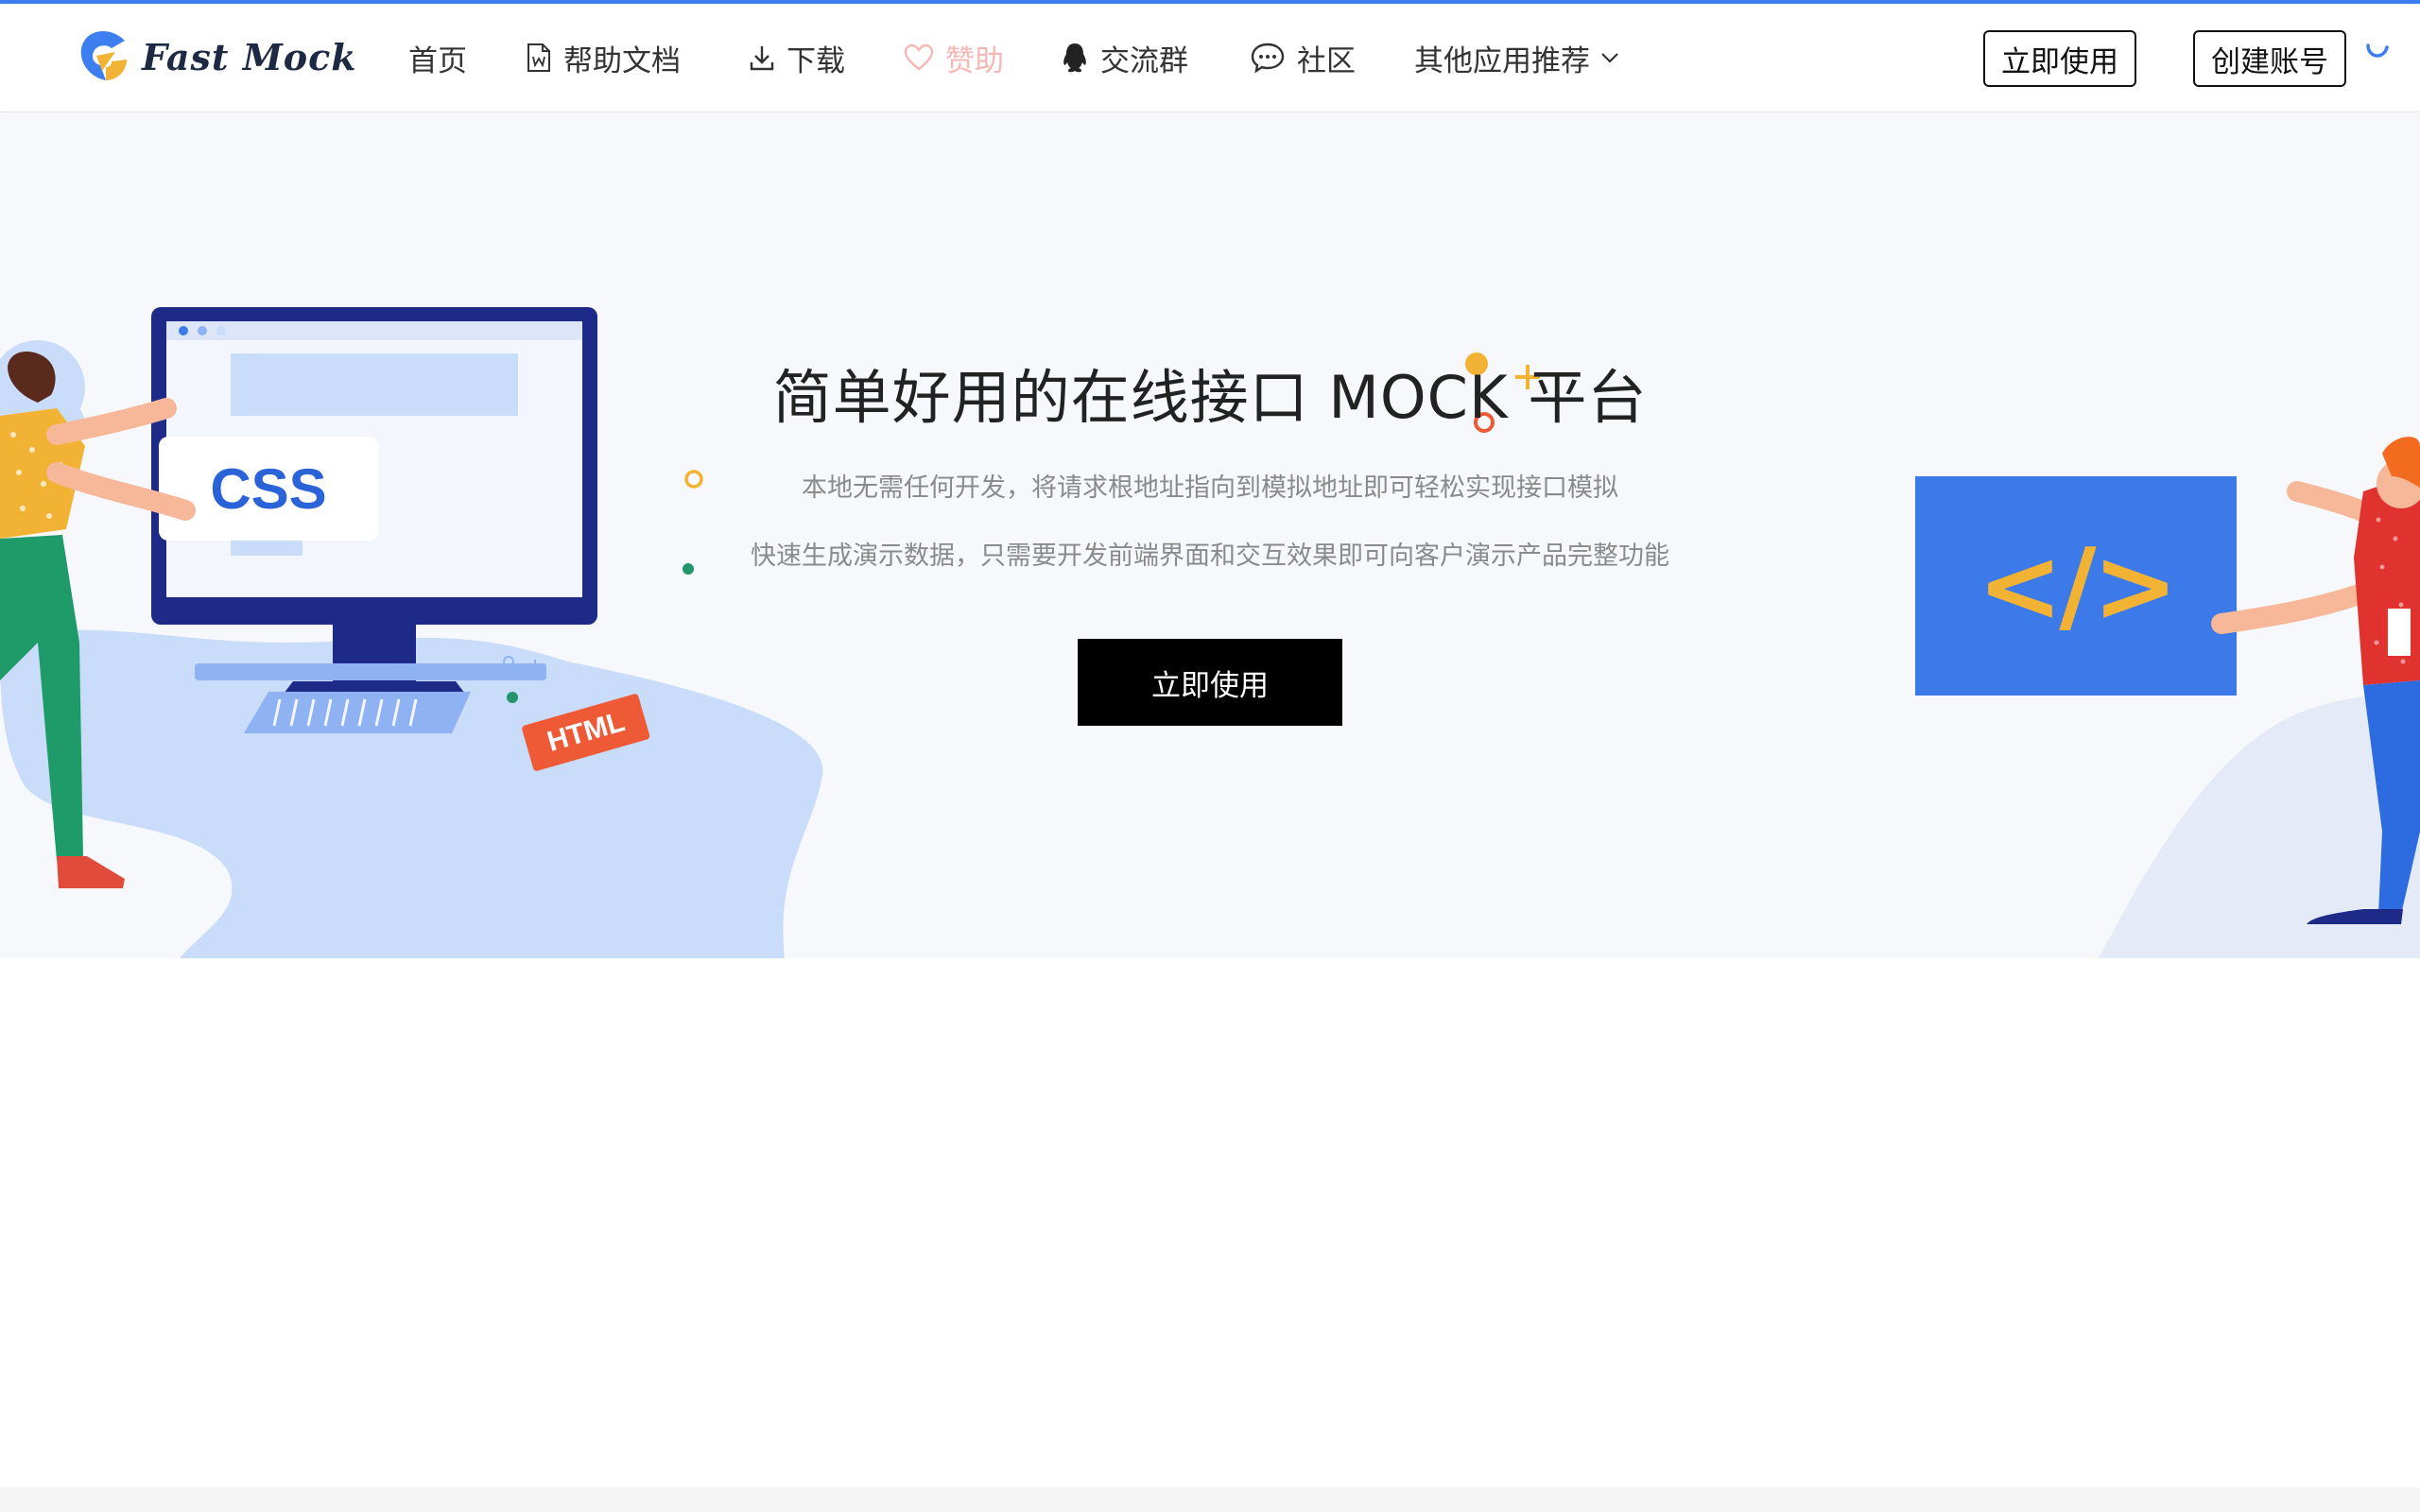  I want to click on code-symbol-card: </>, so click(2076, 586).